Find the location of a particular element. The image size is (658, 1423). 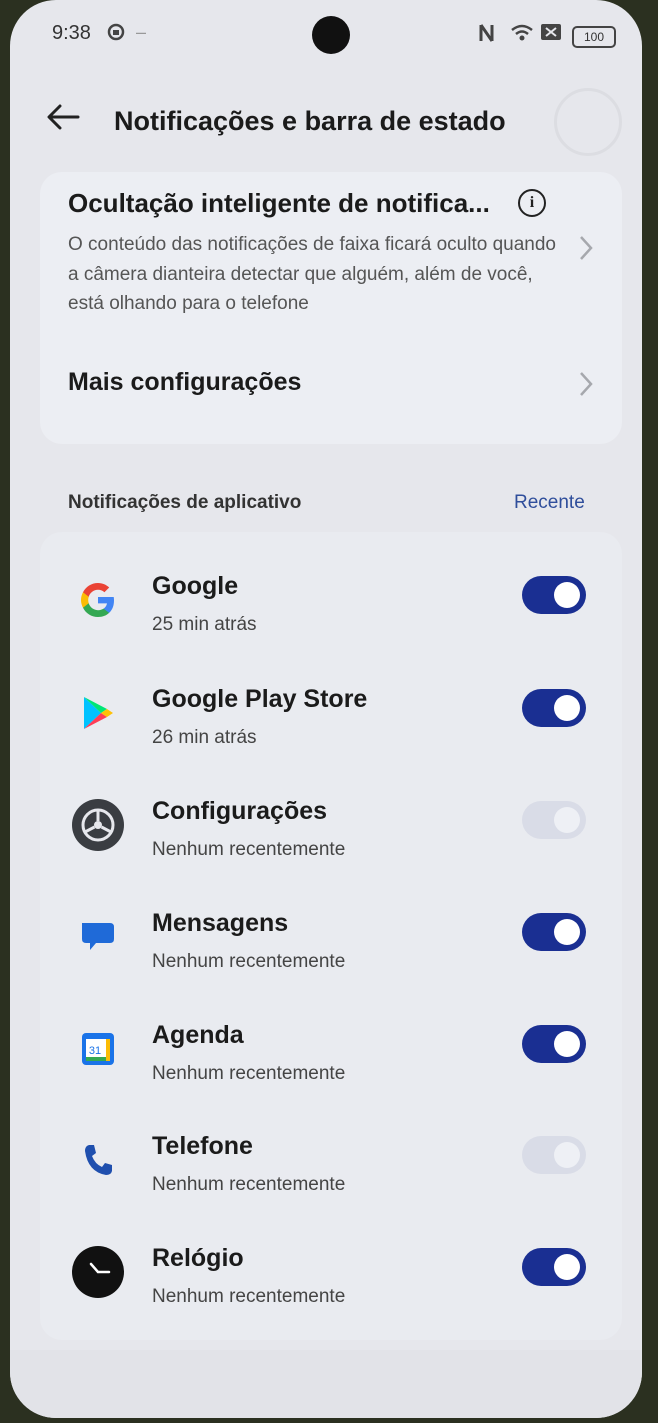

page-title: Notificações e barra de estado is located at coordinates (310, 121).